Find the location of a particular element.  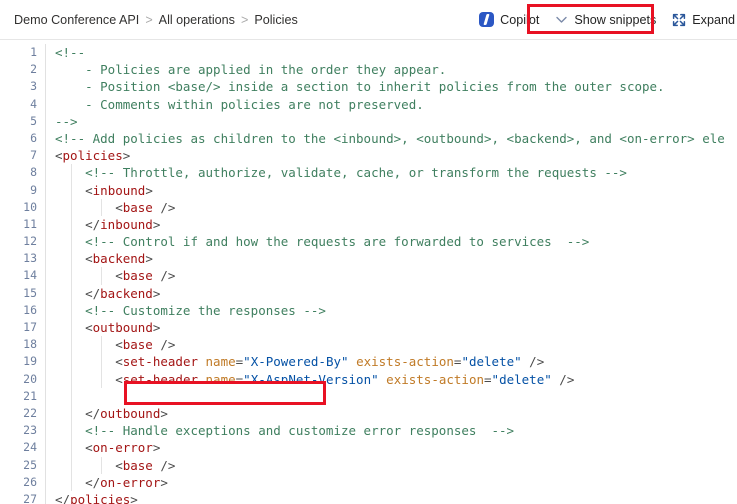

code-token-tag: outbound is located at coordinates (130, 413).